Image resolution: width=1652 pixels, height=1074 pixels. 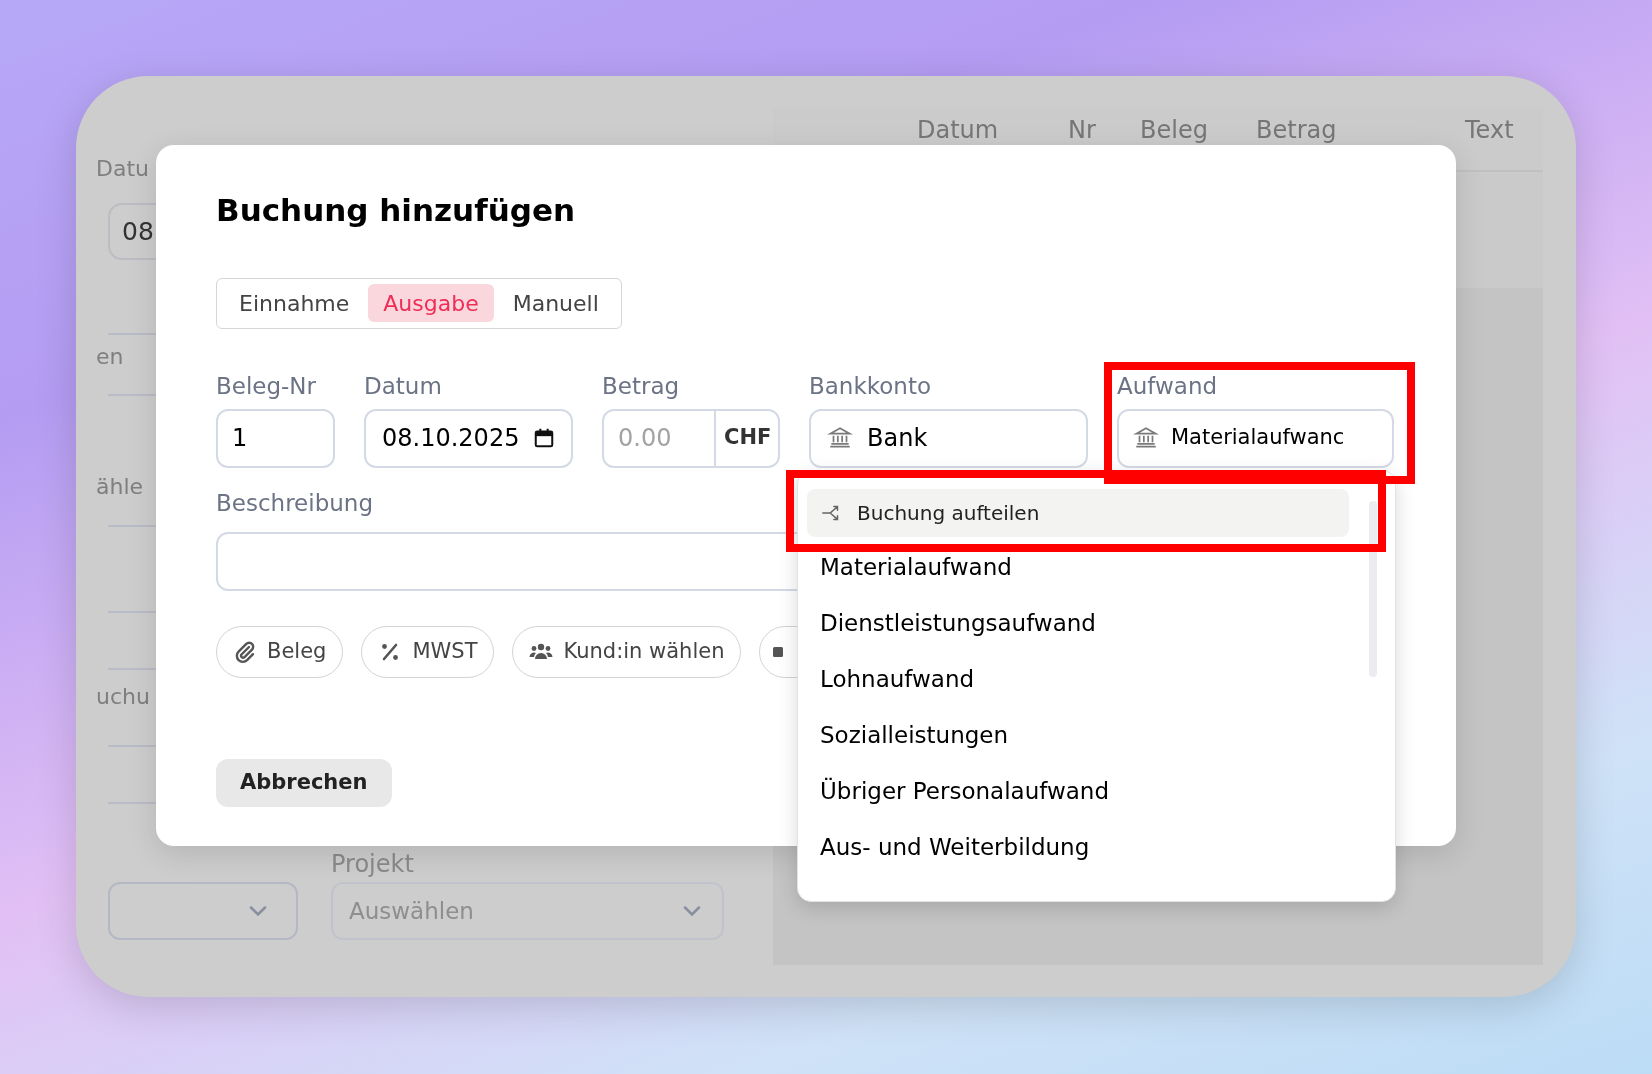 I want to click on select-field: Bank, so click(x=948, y=438).